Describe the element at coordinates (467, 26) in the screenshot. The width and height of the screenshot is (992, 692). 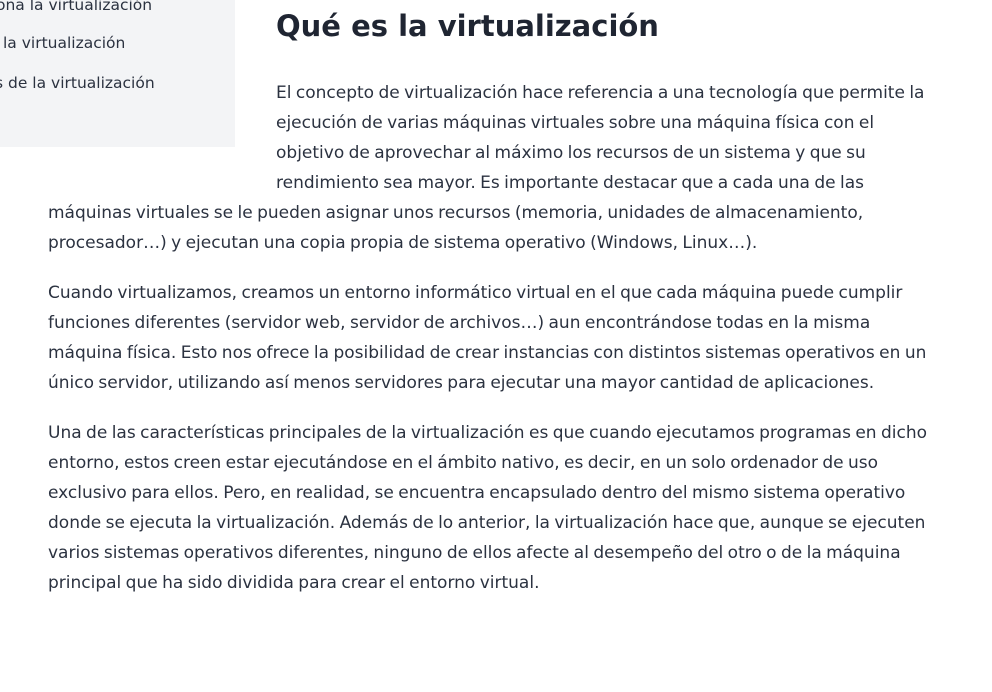
I see `section-title: Qué es la virtualización` at that location.